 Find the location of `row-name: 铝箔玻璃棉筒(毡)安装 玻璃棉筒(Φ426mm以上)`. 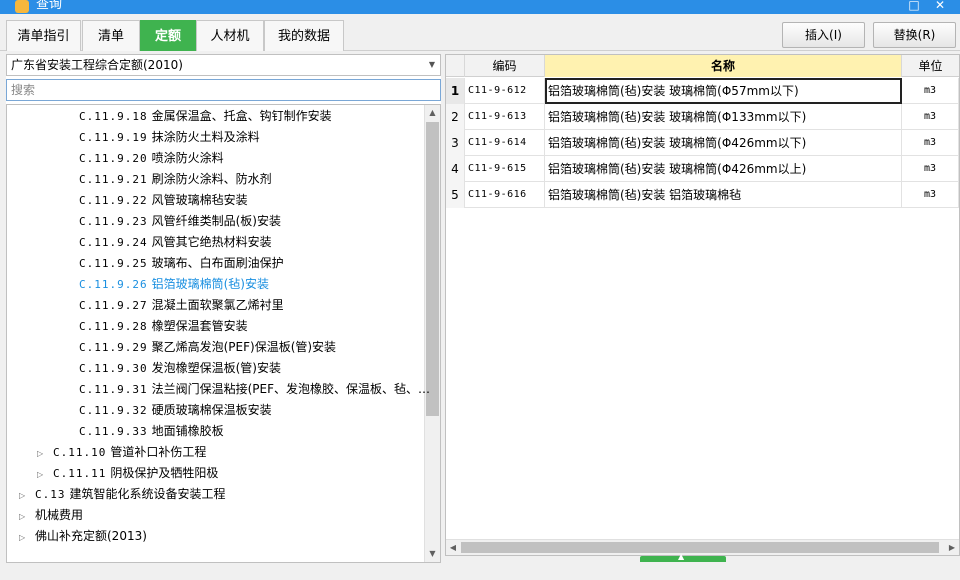

row-name: 铝箔玻璃棉筒(毡)安装 玻璃棉筒(Φ426mm以上) is located at coordinates (723, 169).